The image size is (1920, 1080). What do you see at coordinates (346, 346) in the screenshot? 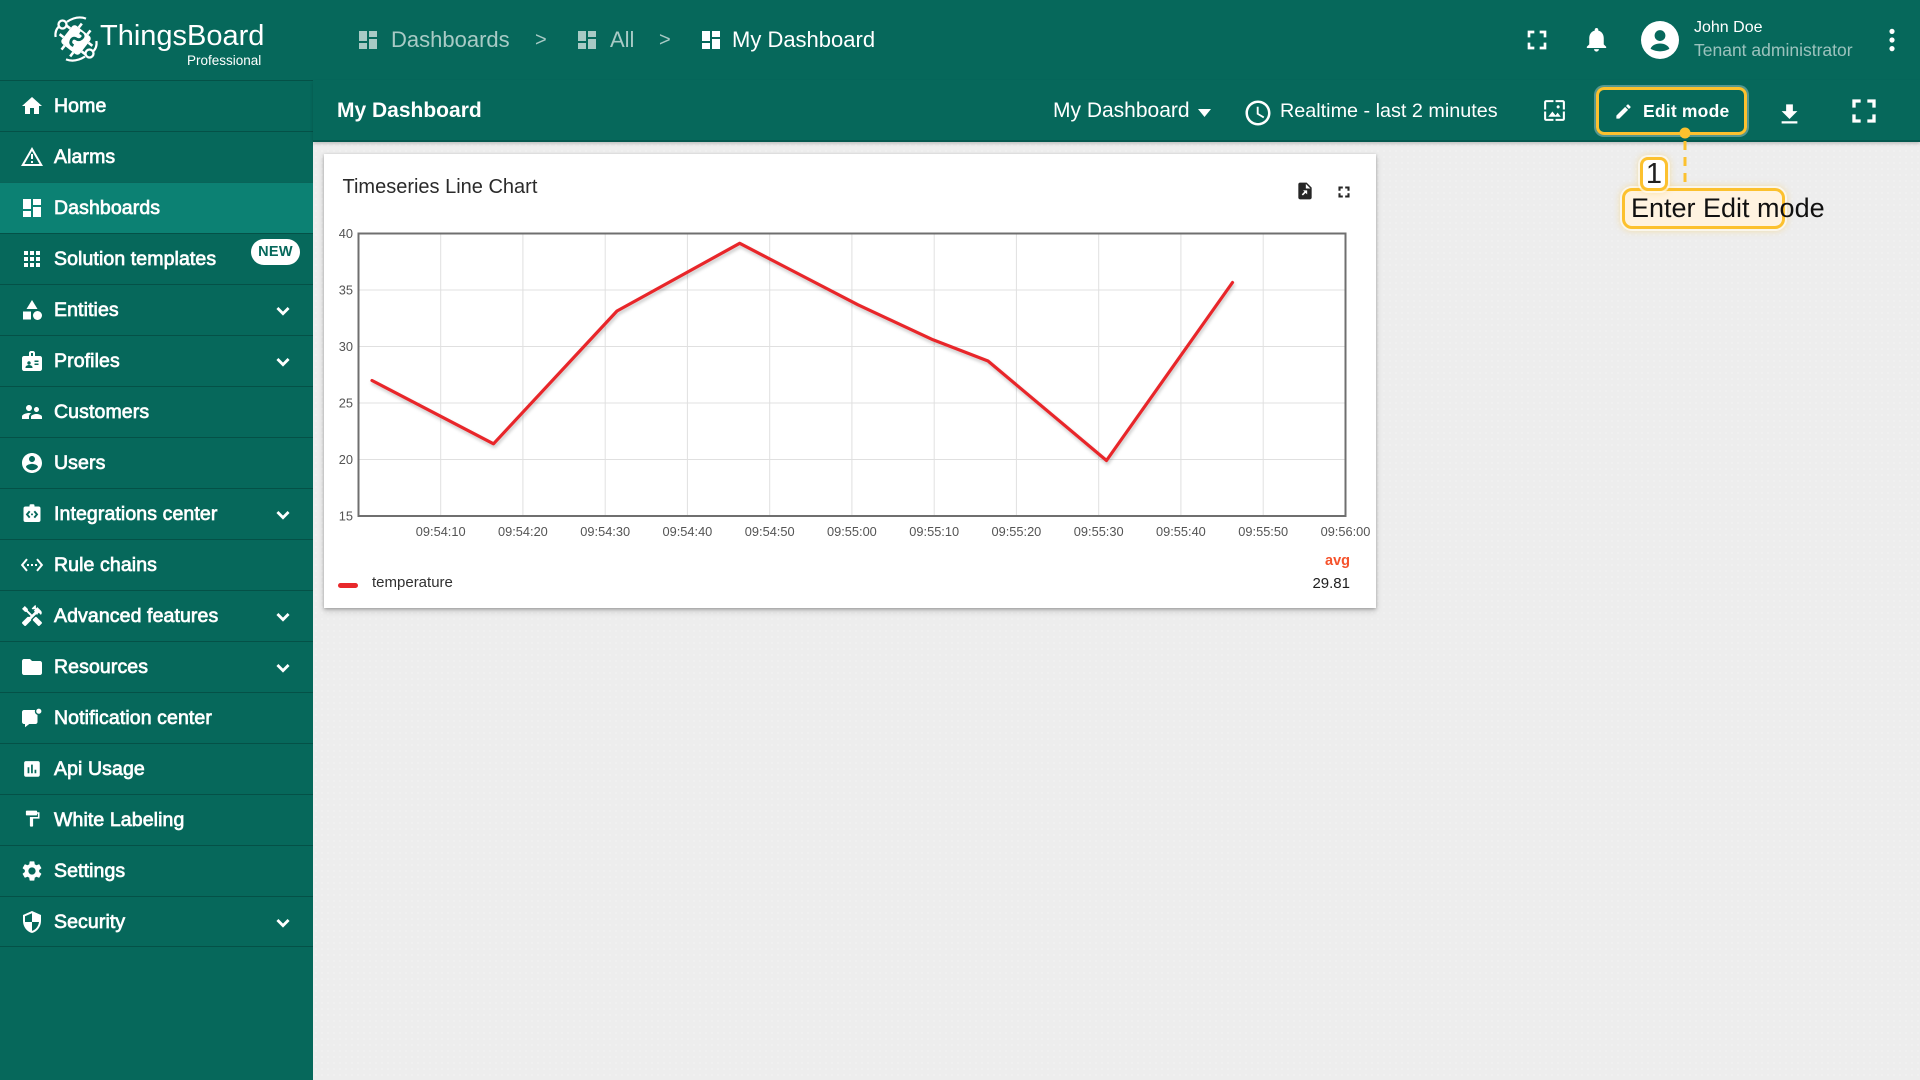
I see `svg-text: 30` at bounding box center [346, 346].